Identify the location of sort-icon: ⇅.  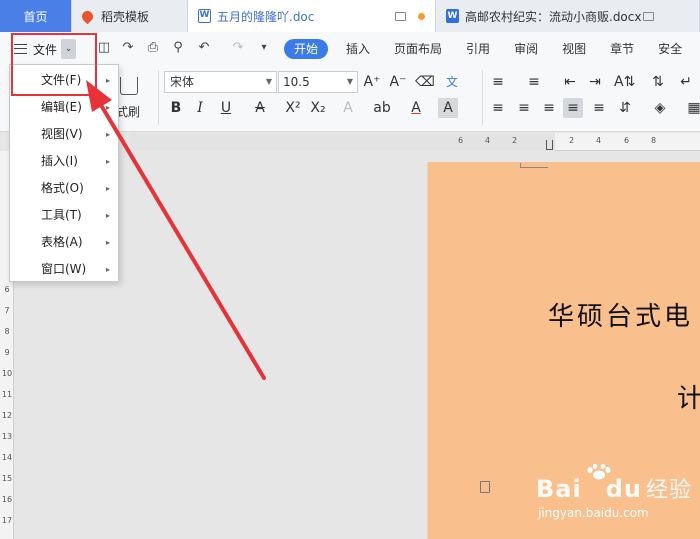
(658, 82).